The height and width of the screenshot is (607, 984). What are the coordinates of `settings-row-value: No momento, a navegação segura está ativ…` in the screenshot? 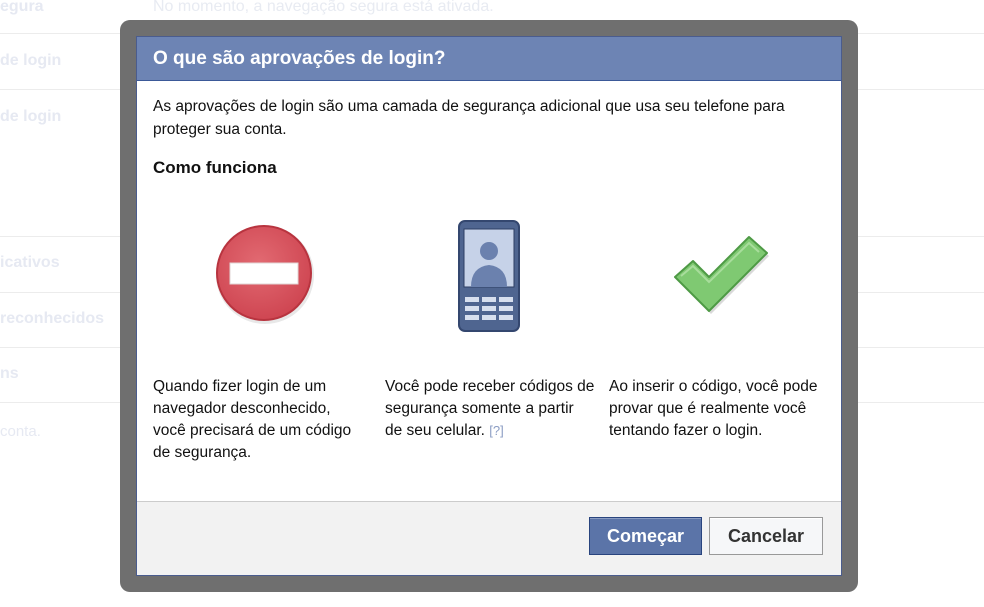 It's located at (323, 7).